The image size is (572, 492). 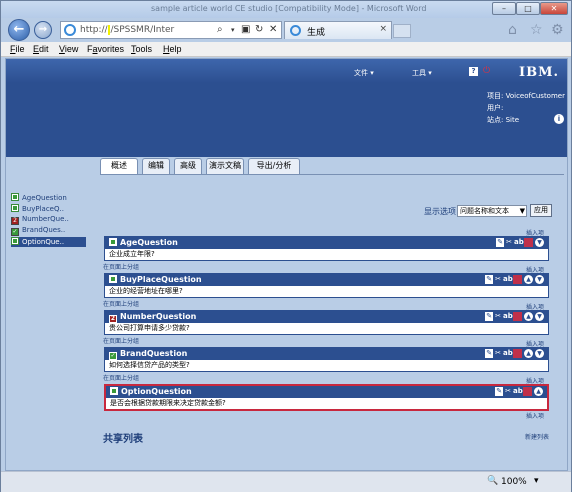 What do you see at coordinates (149, 328) in the screenshot?
I see `question-text: 贵公司打算申请多少贷款?` at bounding box center [149, 328].